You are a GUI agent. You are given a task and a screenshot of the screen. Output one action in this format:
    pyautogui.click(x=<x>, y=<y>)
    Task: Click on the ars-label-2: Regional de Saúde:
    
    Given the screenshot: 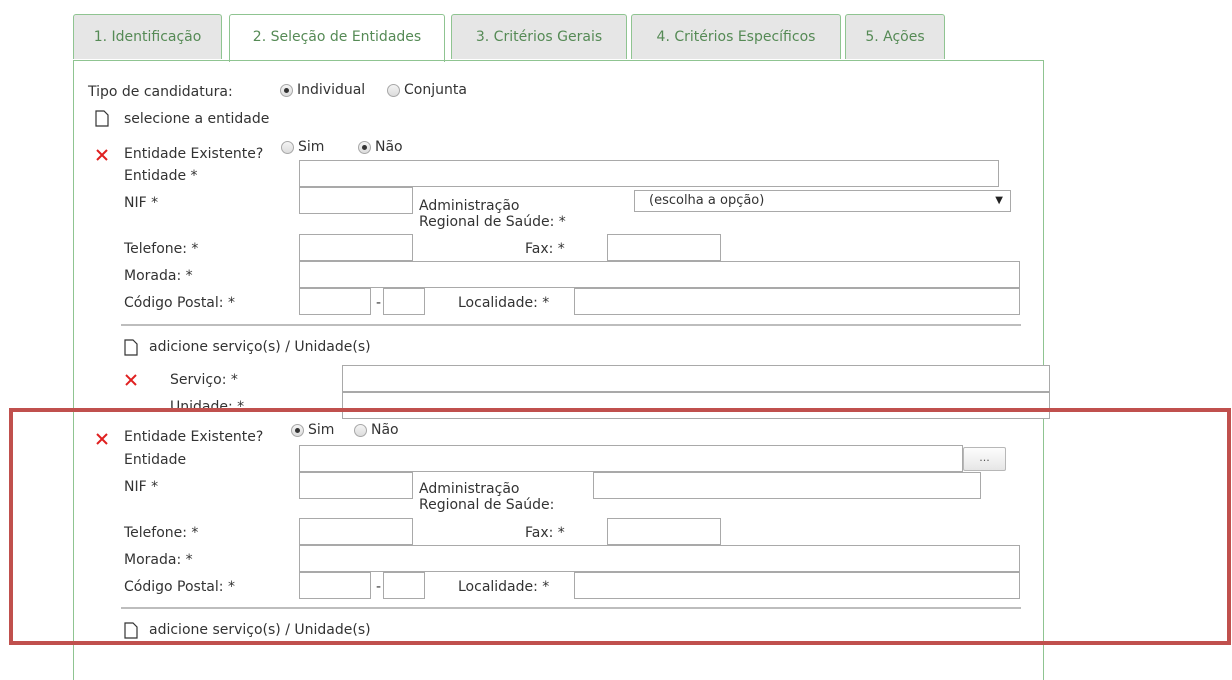 What is the action you would take?
    pyautogui.click(x=487, y=505)
    